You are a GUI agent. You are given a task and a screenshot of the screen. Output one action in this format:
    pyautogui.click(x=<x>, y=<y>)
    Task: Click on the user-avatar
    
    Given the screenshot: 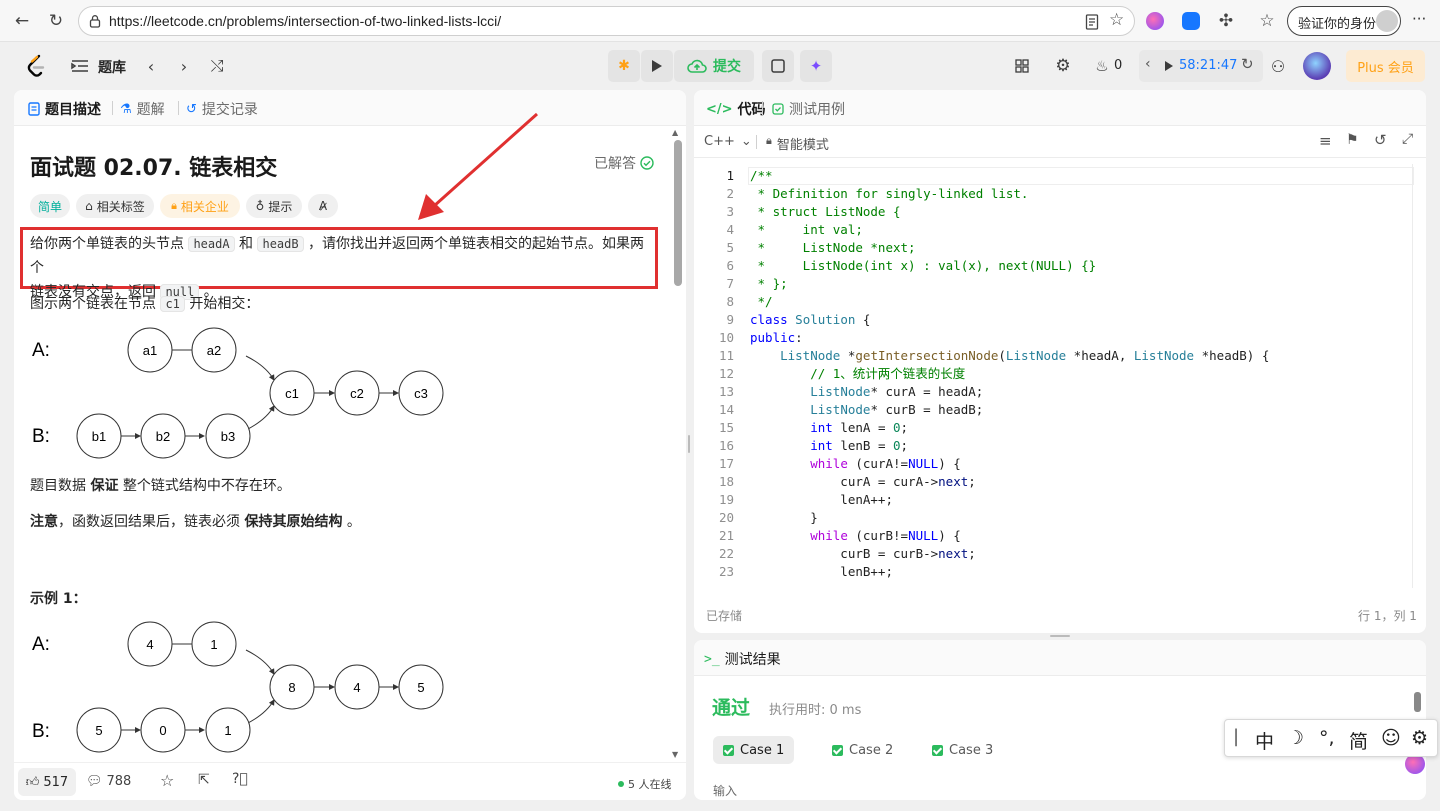 What is the action you would take?
    pyautogui.click(x=1317, y=66)
    